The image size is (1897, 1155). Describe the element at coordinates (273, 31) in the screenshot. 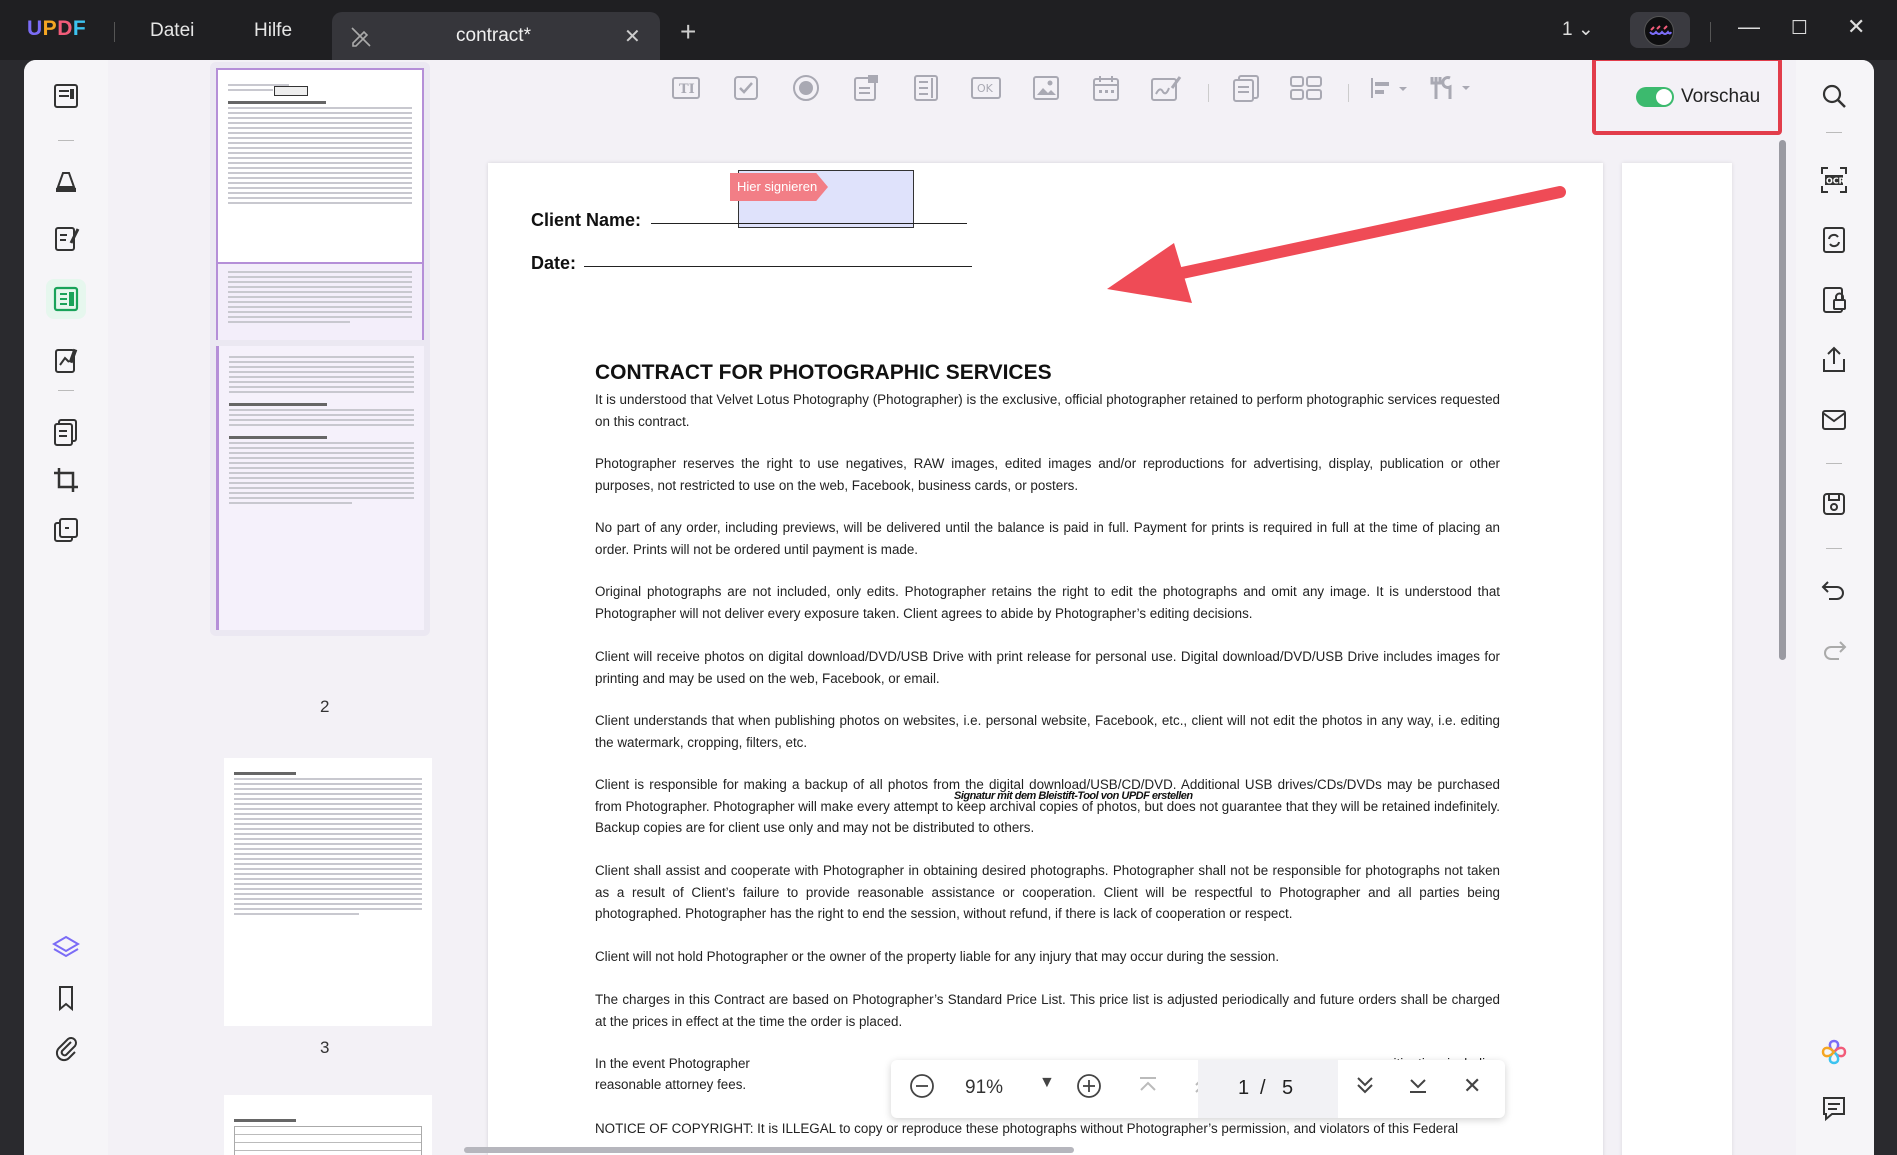

I see `menu-help: Hilfe` at that location.